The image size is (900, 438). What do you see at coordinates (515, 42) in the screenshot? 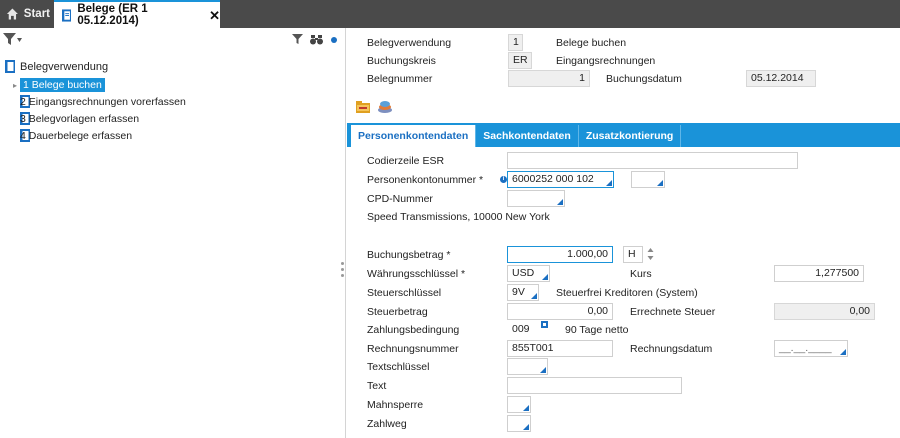
I see `belegverwendung-field: 1` at bounding box center [515, 42].